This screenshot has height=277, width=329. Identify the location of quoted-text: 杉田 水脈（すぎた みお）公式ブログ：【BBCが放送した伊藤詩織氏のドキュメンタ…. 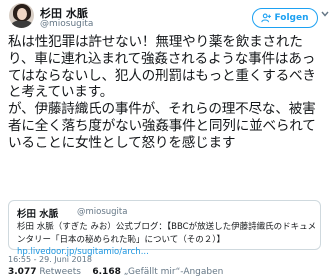
(167, 240).